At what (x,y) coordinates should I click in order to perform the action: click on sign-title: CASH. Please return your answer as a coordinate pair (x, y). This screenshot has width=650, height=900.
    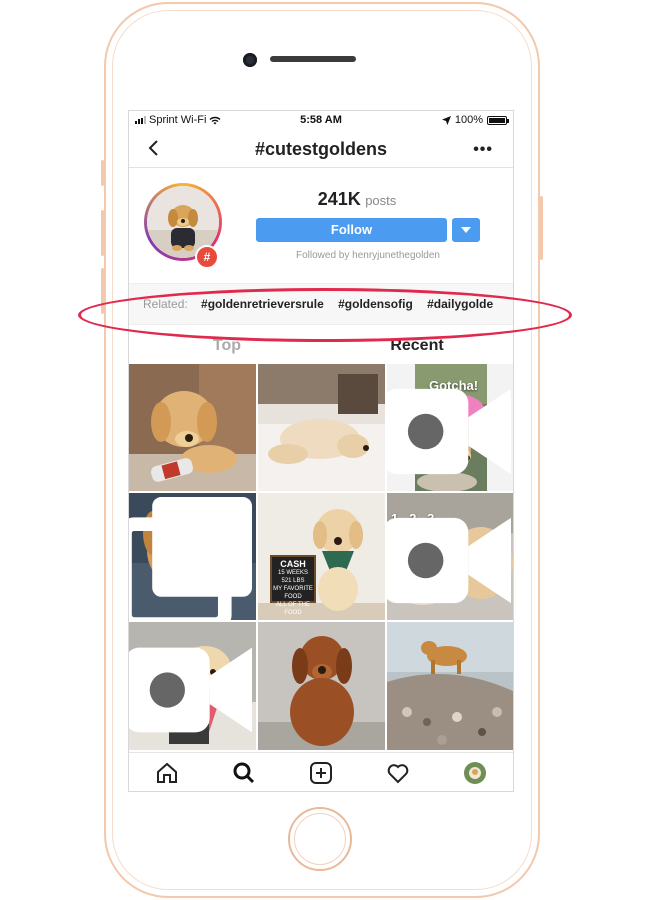
    Looking at the image, I should click on (293, 564).